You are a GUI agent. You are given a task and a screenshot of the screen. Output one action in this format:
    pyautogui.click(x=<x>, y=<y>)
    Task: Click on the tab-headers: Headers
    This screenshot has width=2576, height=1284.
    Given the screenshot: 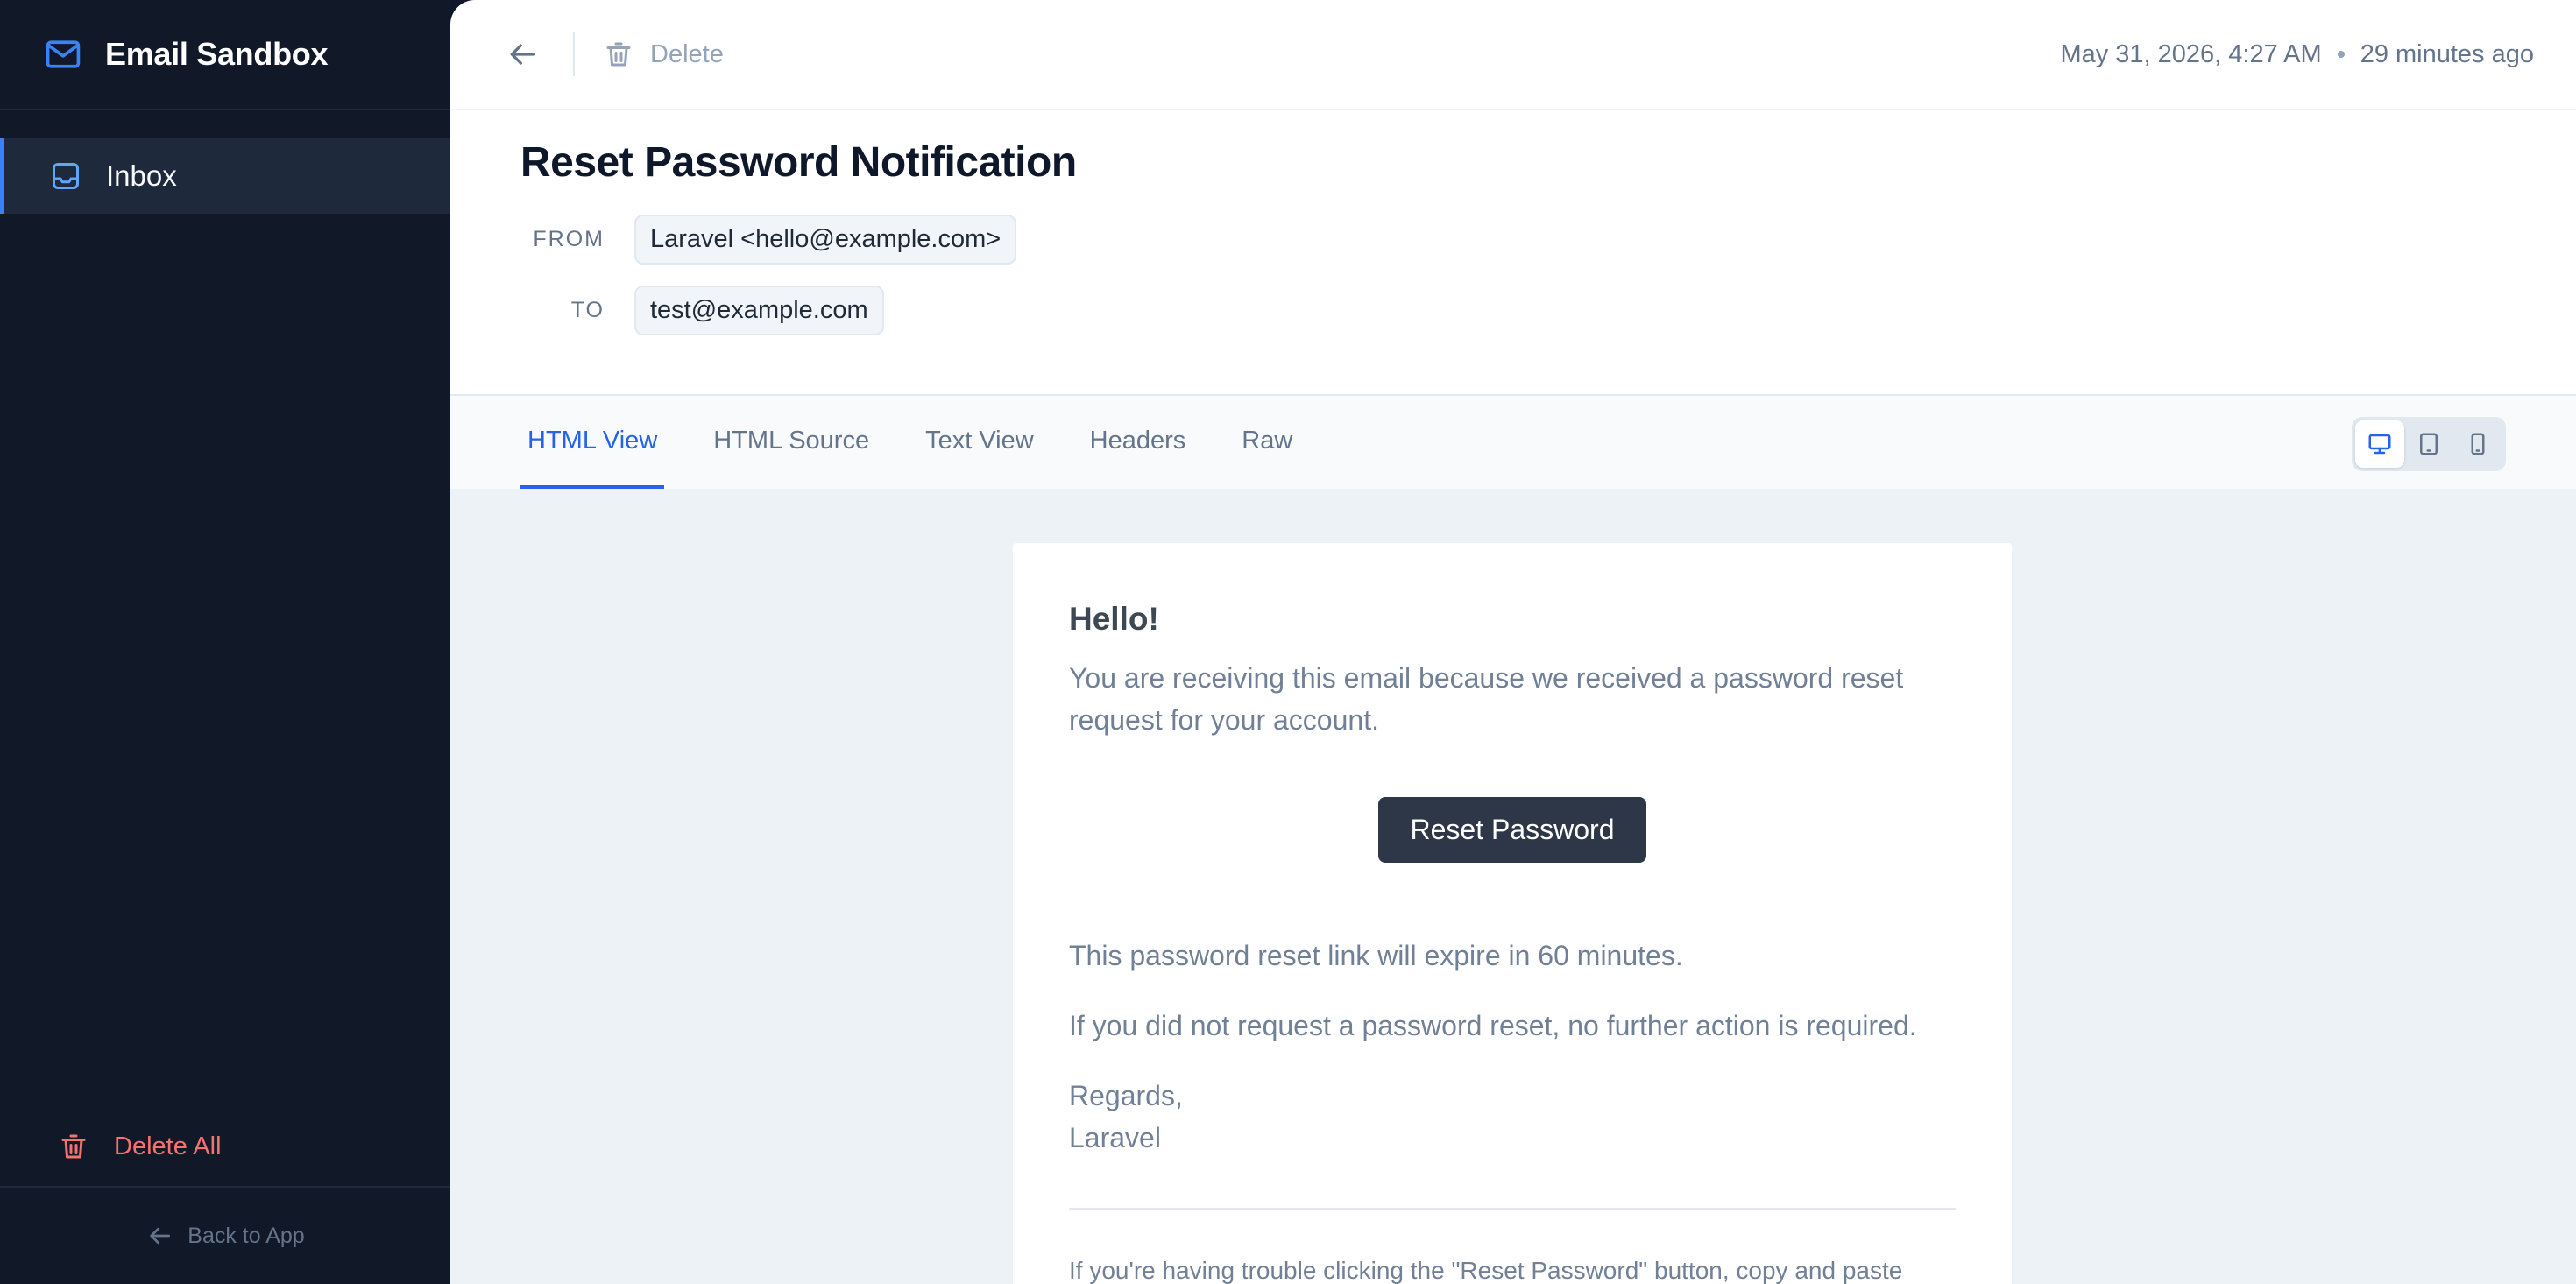 What is the action you would take?
    pyautogui.click(x=1138, y=442)
    